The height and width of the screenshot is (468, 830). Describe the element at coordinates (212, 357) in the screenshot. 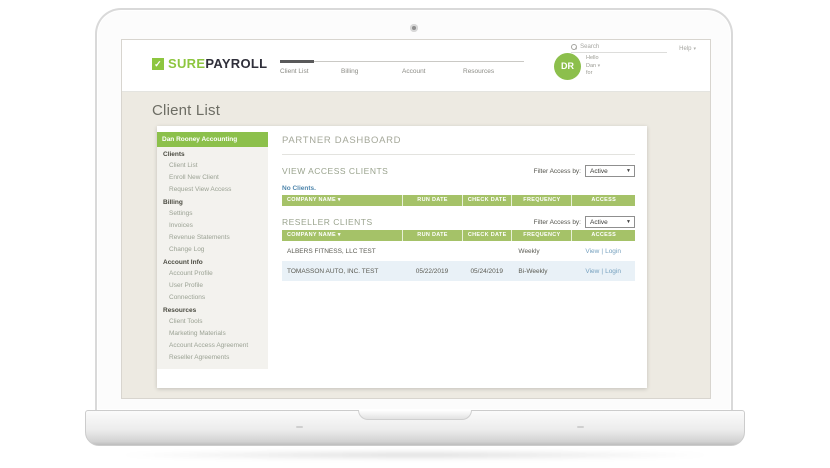

I see `sidebar-item-reseller-agreements: Reseller Agreements` at that location.